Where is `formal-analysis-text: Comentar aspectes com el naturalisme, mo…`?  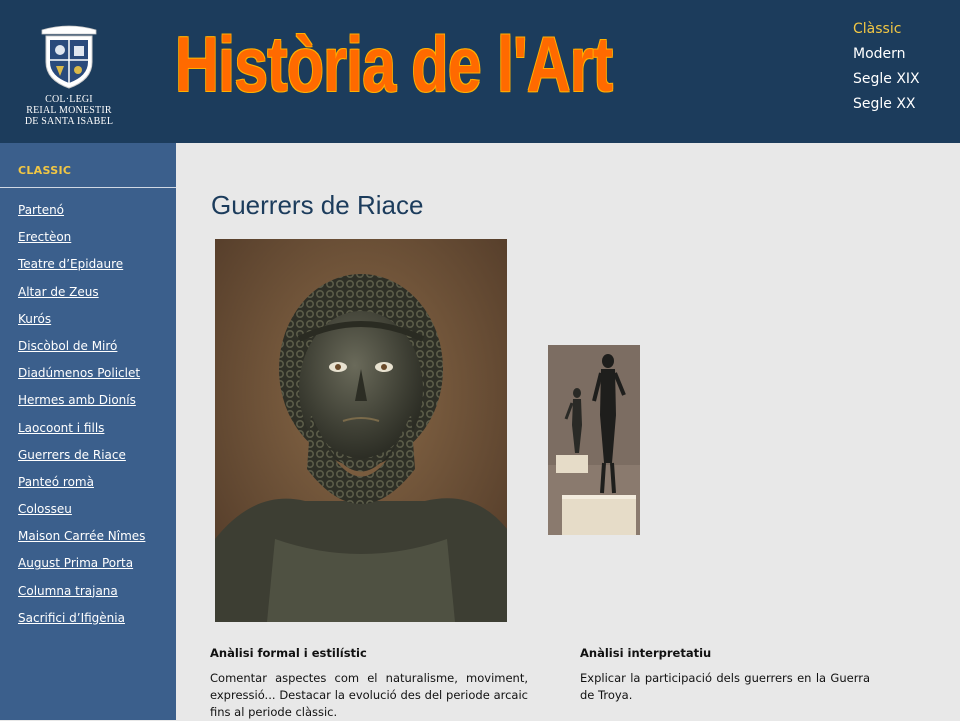 formal-analysis-text: Comentar aspectes com el naturalisme, mo… is located at coordinates (369, 695).